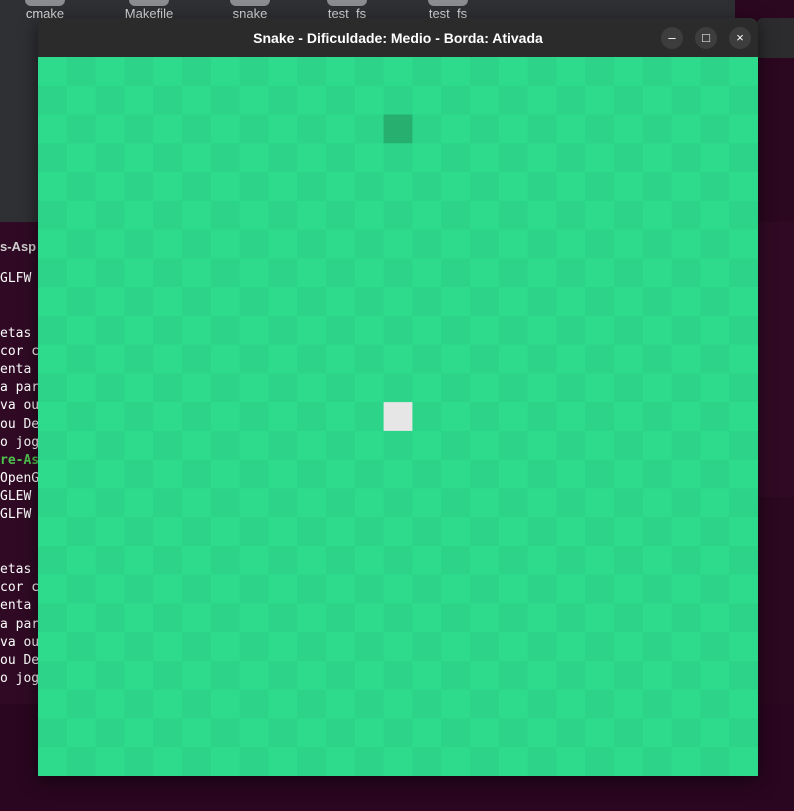 This screenshot has height=811, width=794. What do you see at coordinates (20, 351) in the screenshot?
I see `terminal-line: cor c` at bounding box center [20, 351].